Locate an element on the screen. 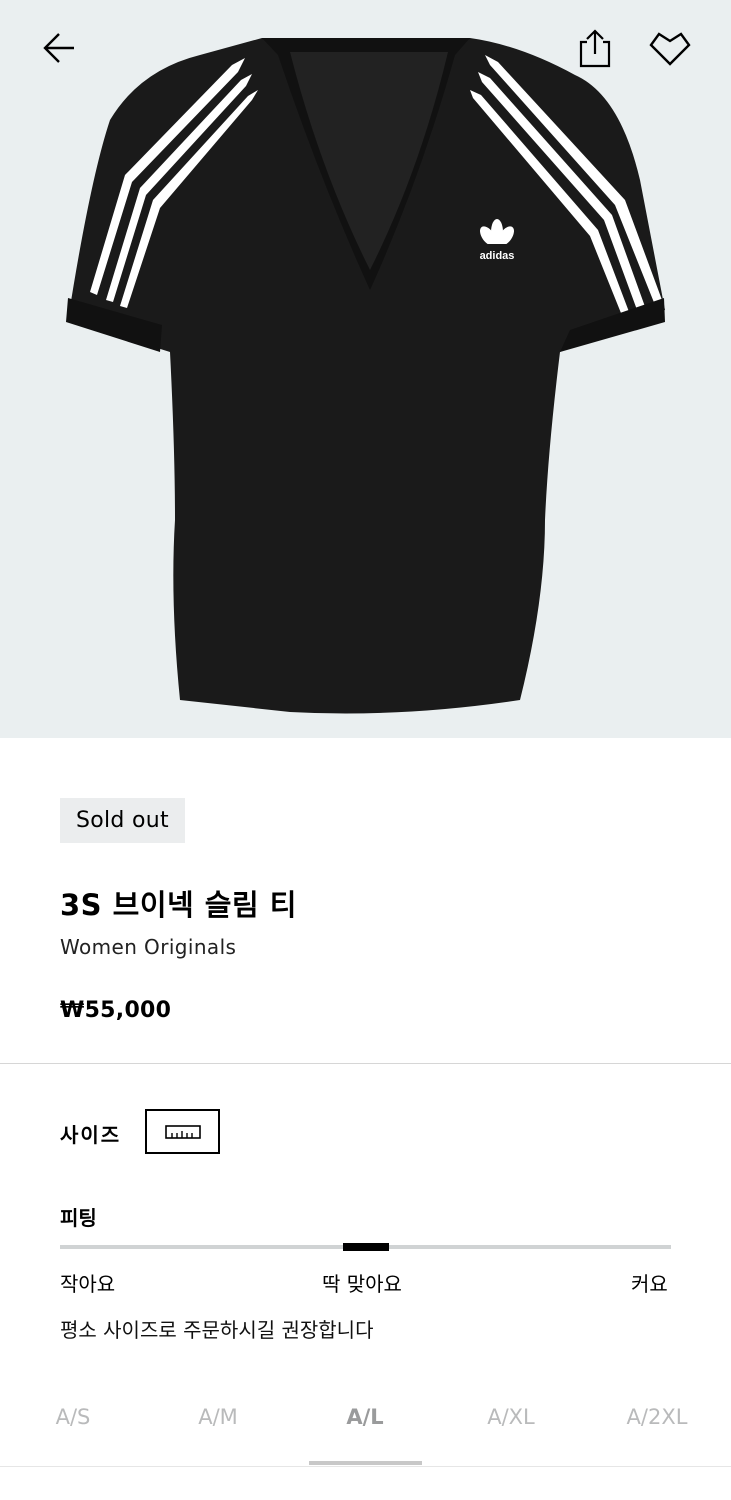  product-logo-text: adidas is located at coordinates (497, 256).